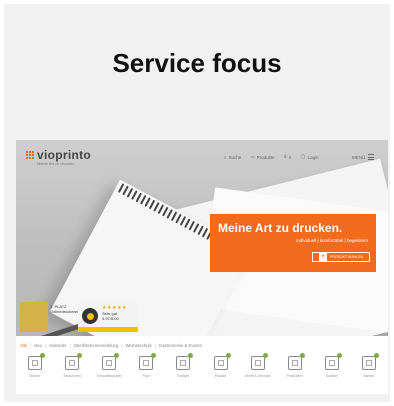 This screenshot has width=394, height=406. What do you see at coordinates (341, 257) in the screenshot?
I see `choose-product-button: + PRODUKT WÄHLEN` at bounding box center [341, 257].